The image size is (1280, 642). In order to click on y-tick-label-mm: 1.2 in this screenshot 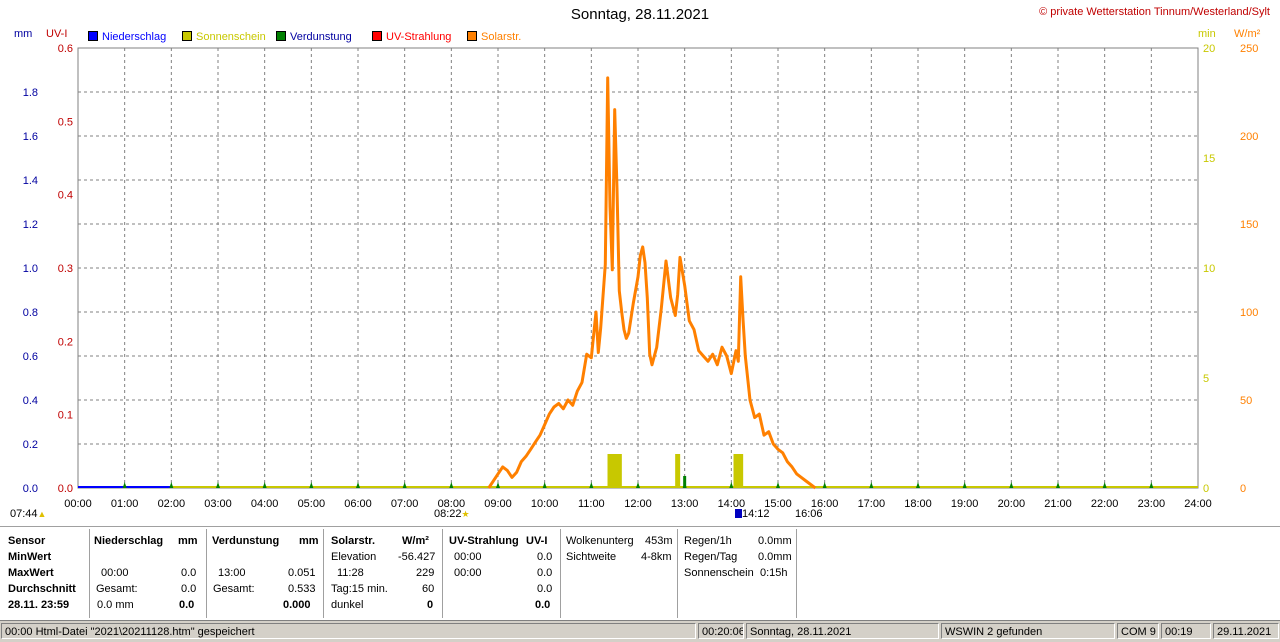, I will do `click(30, 225)`.